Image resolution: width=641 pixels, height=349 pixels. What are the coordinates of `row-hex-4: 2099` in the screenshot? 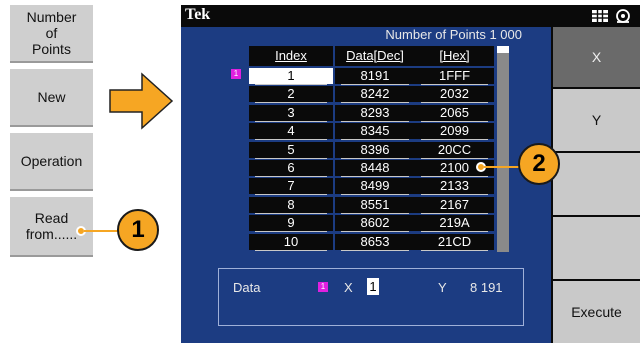 It's located at (454, 131).